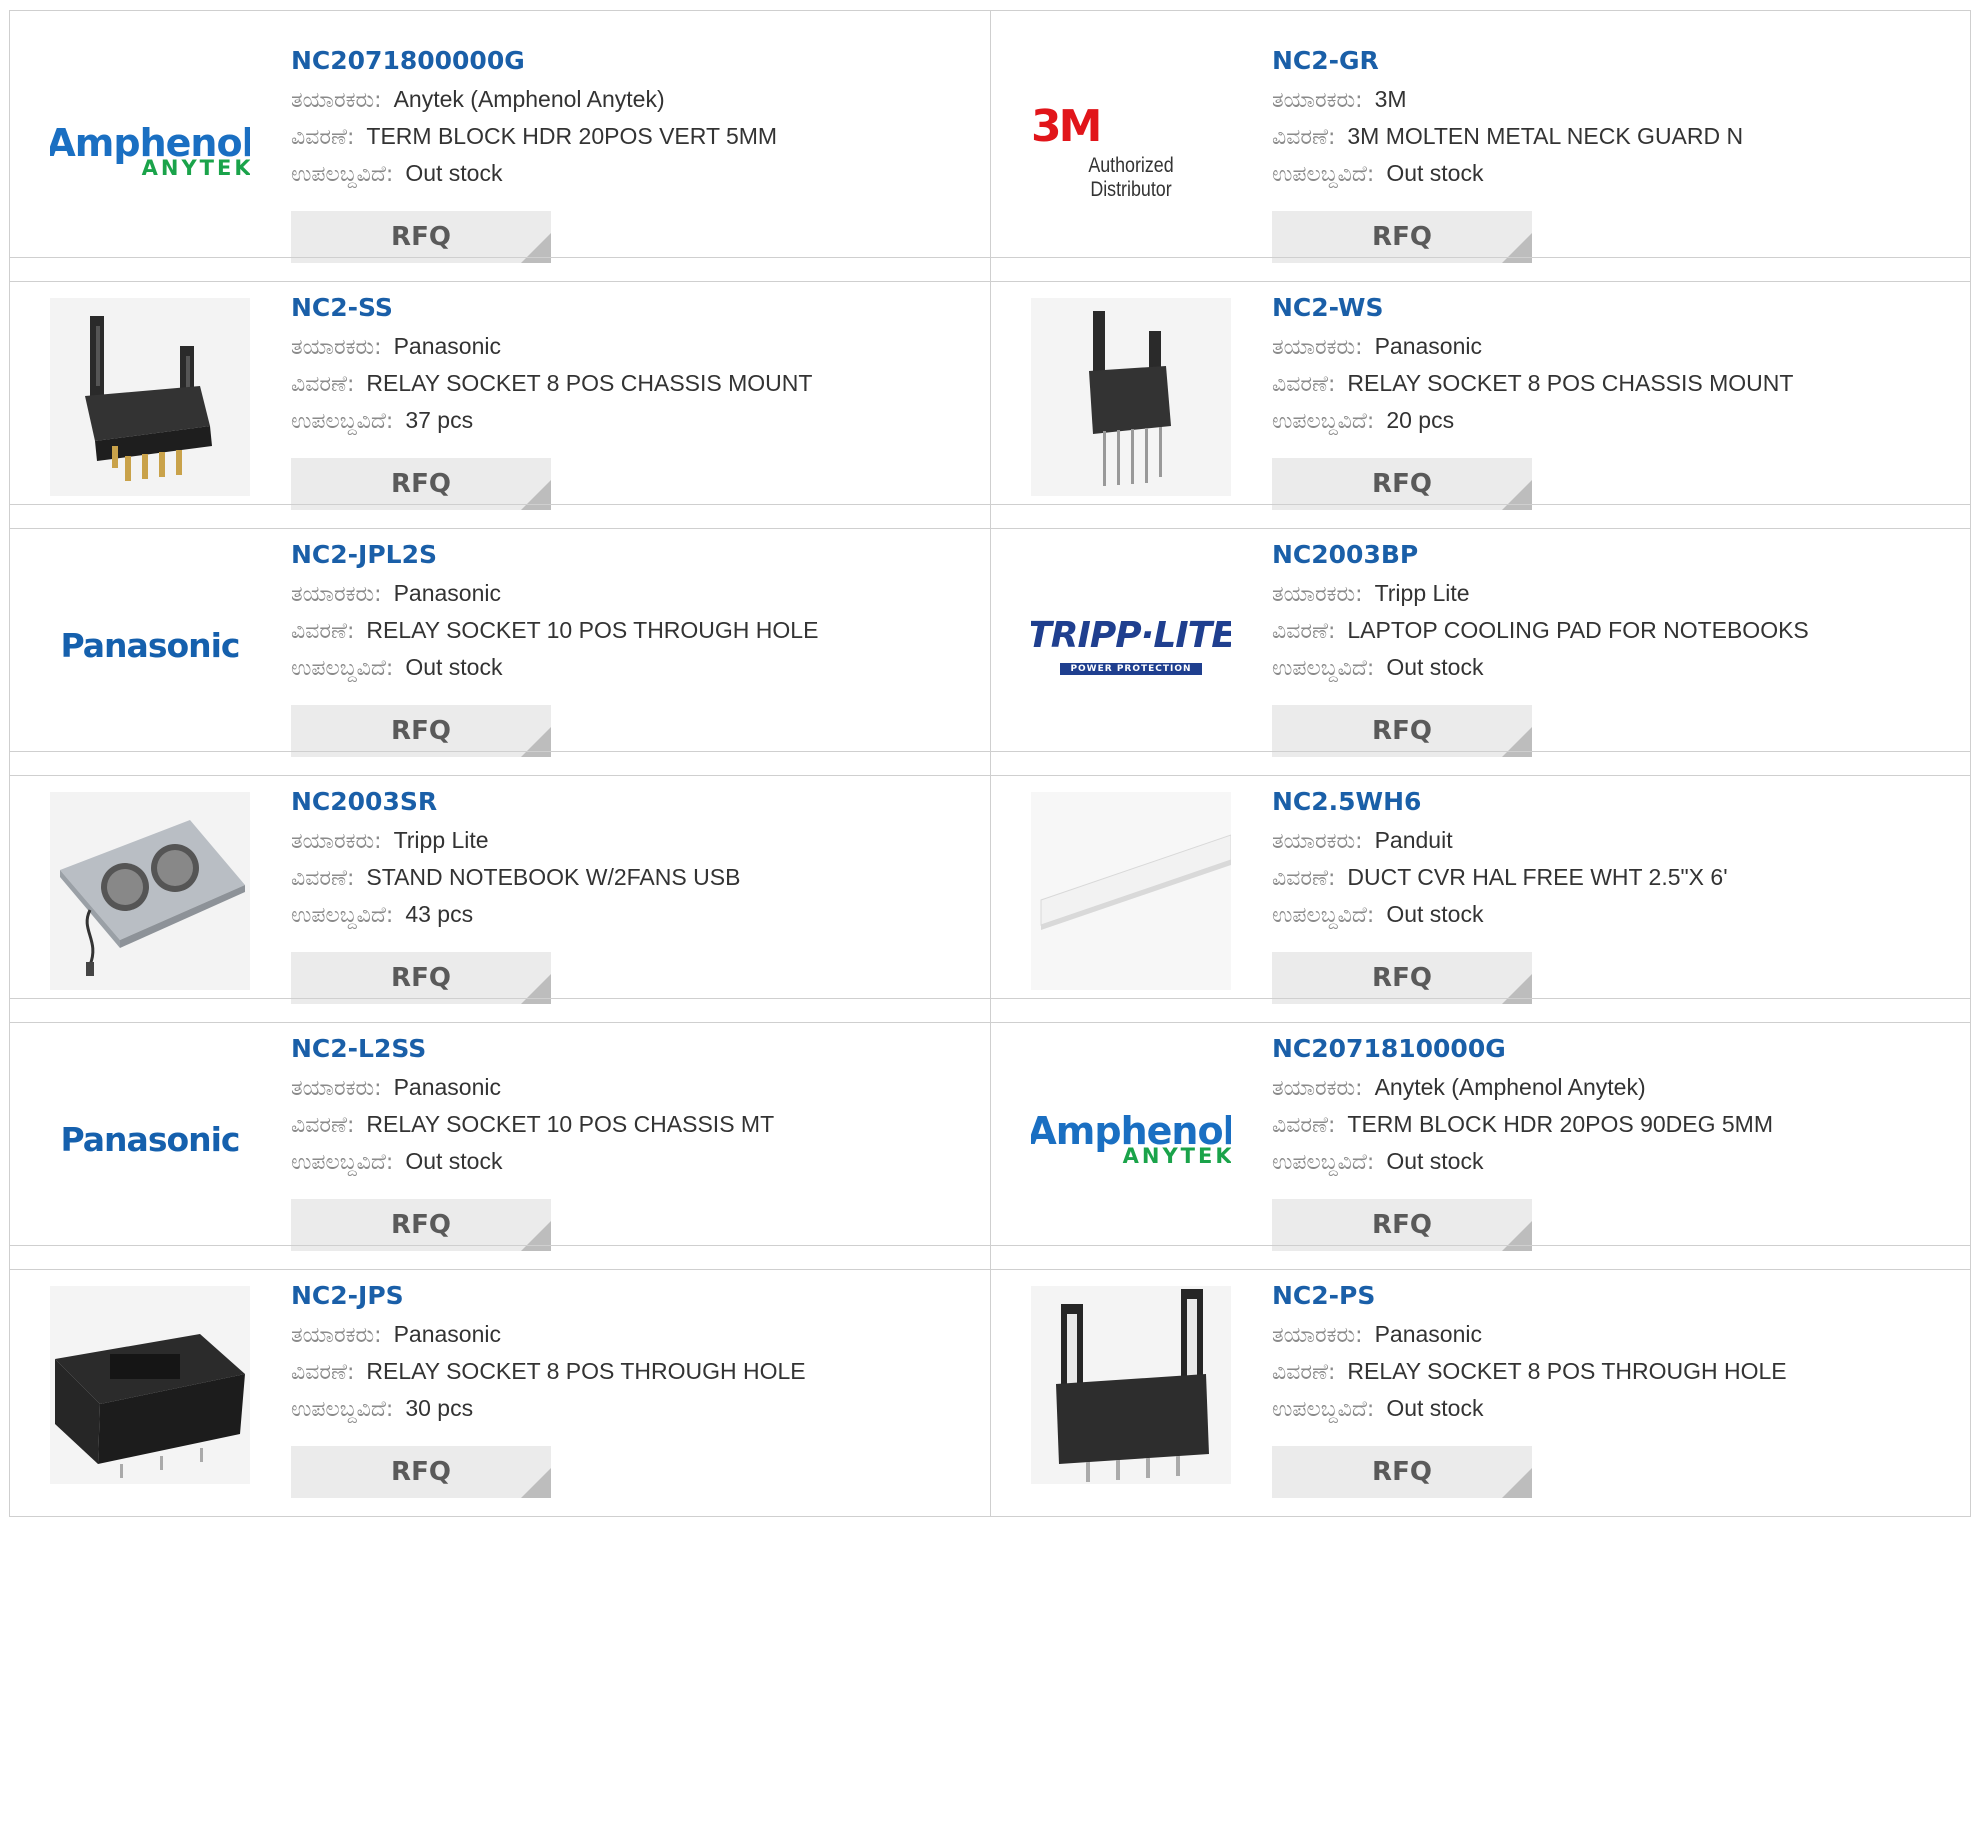 Image resolution: width=1982 pixels, height=1840 pixels. I want to click on availability: ಉಪಲಬ್ದವಿದೆ: 43 pcs, so click(630, 914).